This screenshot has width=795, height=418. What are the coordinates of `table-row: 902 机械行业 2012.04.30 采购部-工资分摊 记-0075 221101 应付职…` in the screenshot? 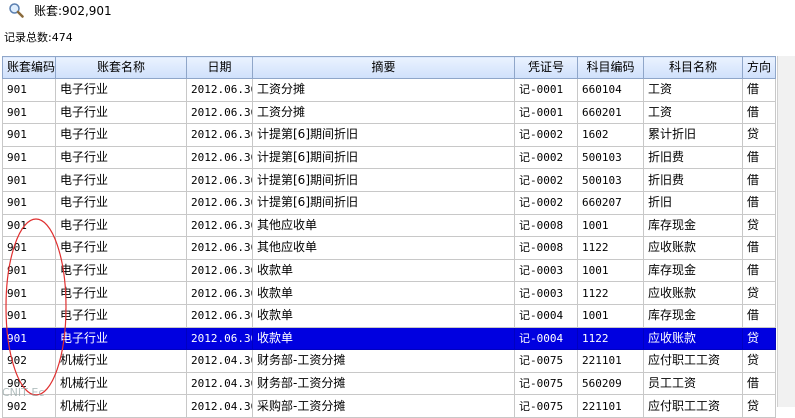 It's located at (389, 406).